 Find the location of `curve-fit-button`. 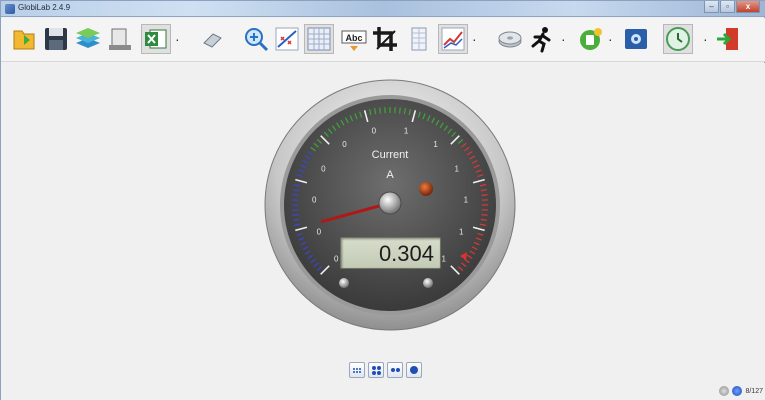

curve-fit-button is located at coordinates (287, 39).